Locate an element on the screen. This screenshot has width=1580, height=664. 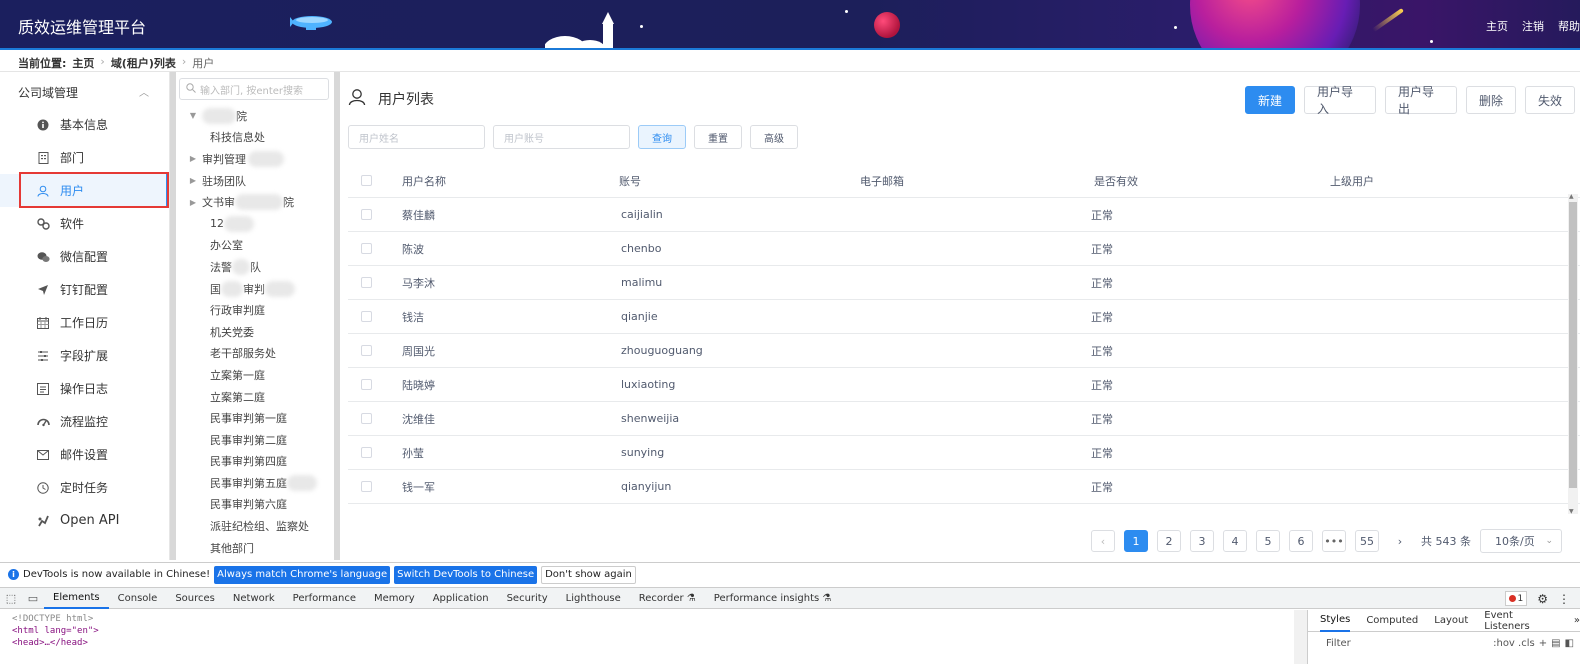
code-line: <!DOCTYPE html> is located at coordinates (55, 619).